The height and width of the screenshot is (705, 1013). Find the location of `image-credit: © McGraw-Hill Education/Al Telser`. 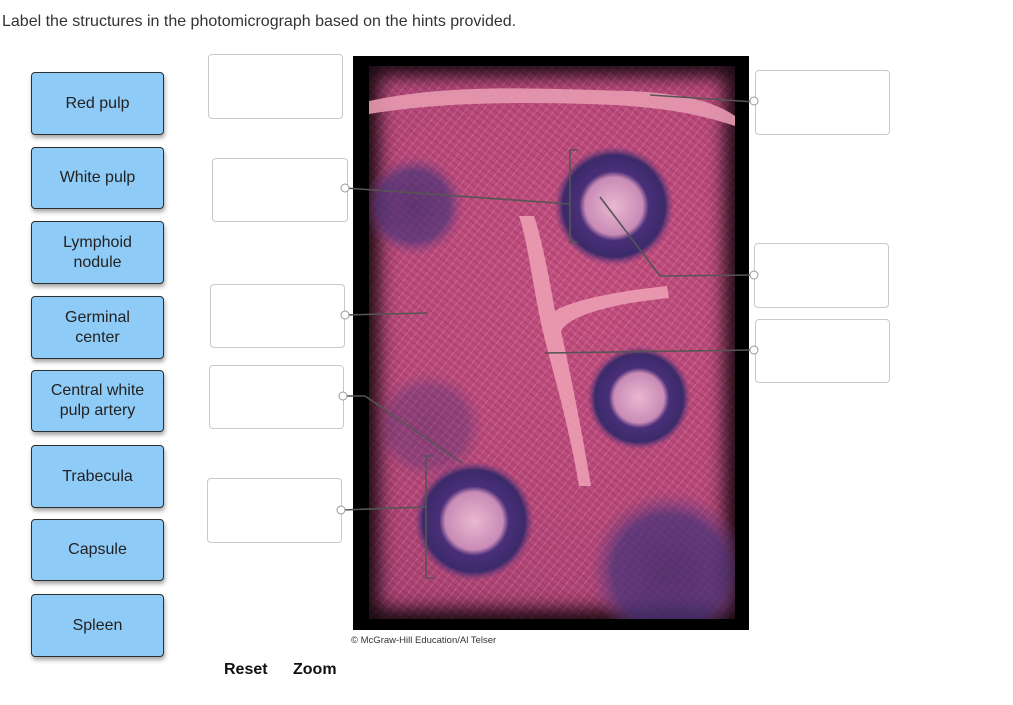

image-credit: © McGraw-Hill Education/Al Telser is located at coordinates (424, 640).